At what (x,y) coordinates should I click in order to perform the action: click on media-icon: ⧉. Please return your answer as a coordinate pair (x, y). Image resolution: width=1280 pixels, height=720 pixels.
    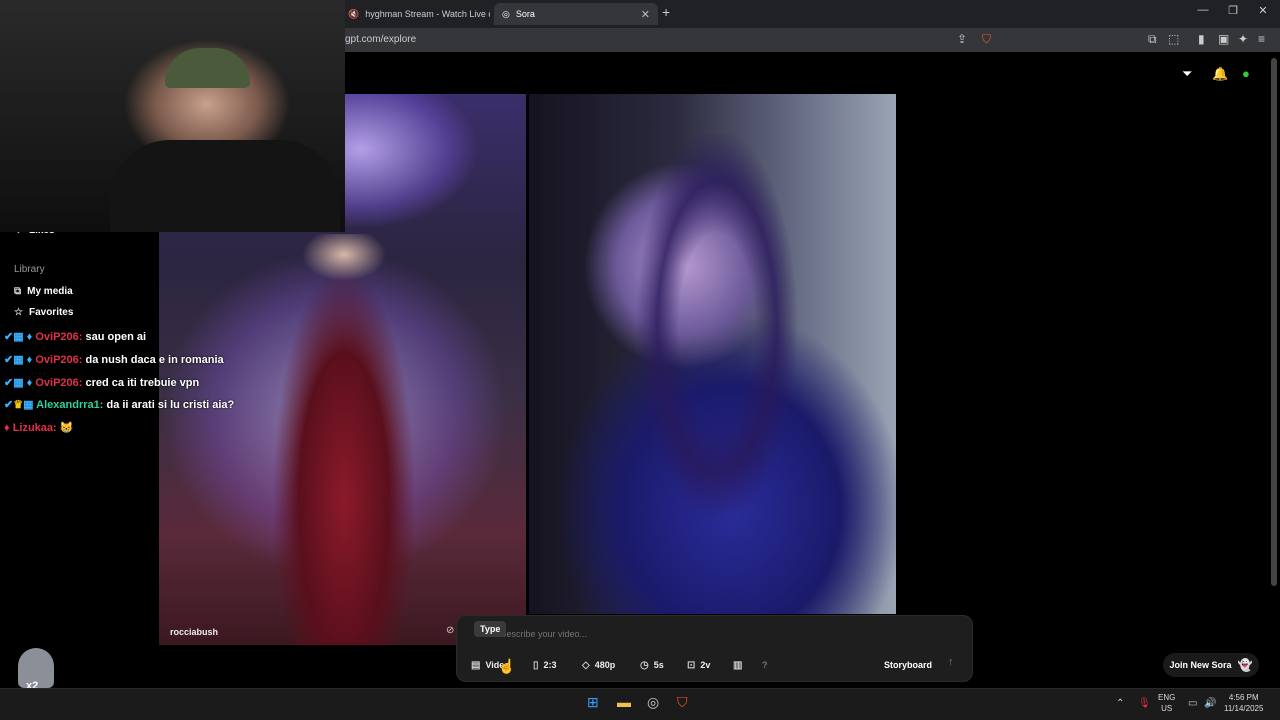
    Looking at the image, I should click on (18, 291).